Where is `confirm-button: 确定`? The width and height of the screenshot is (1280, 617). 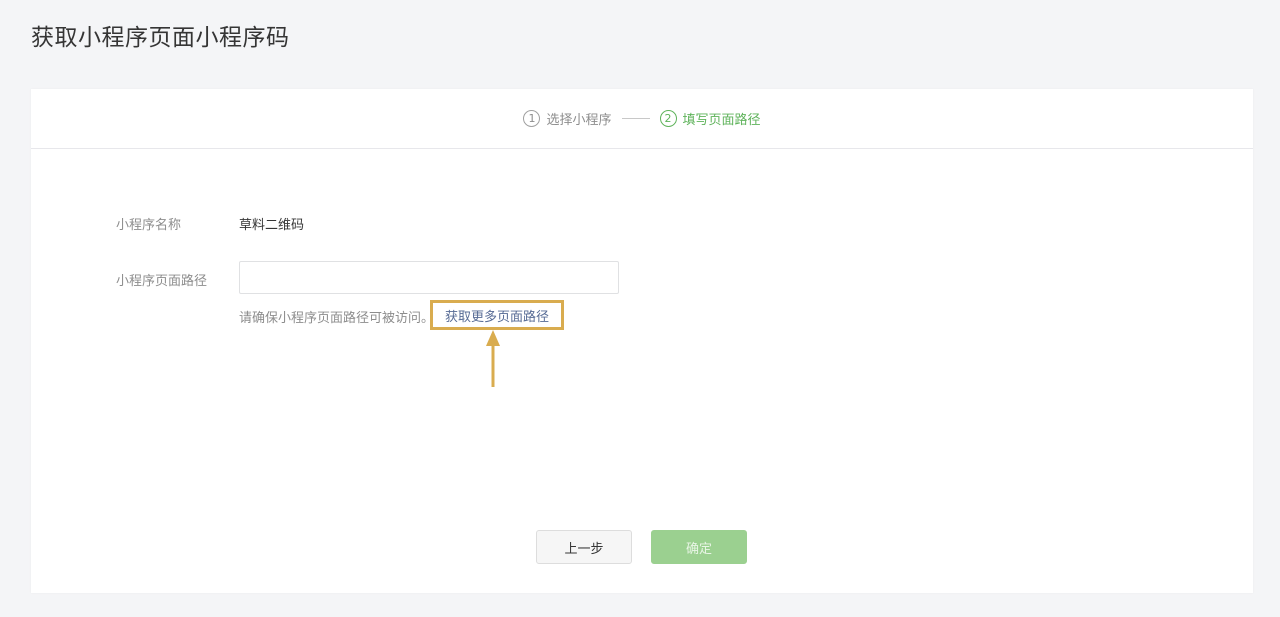 confirm-button: 确定 is located at coordinates (699, 547).